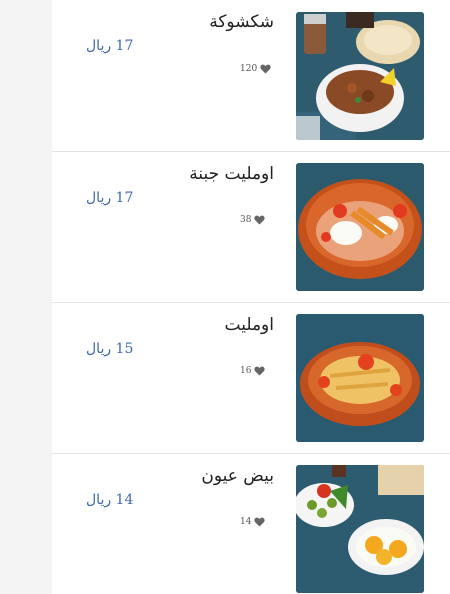 The image size is (450, 594). I want to click on item-name: بيض عيون, so click(237, 476).